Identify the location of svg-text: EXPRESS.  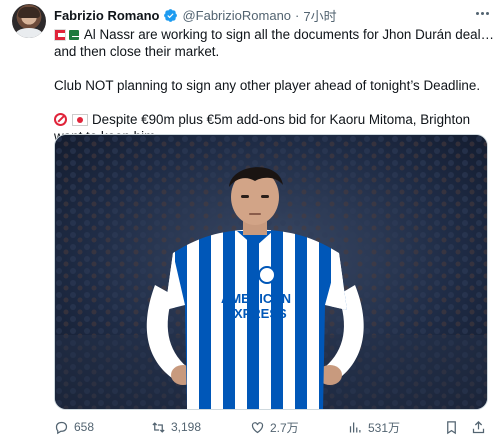
(256, 313).